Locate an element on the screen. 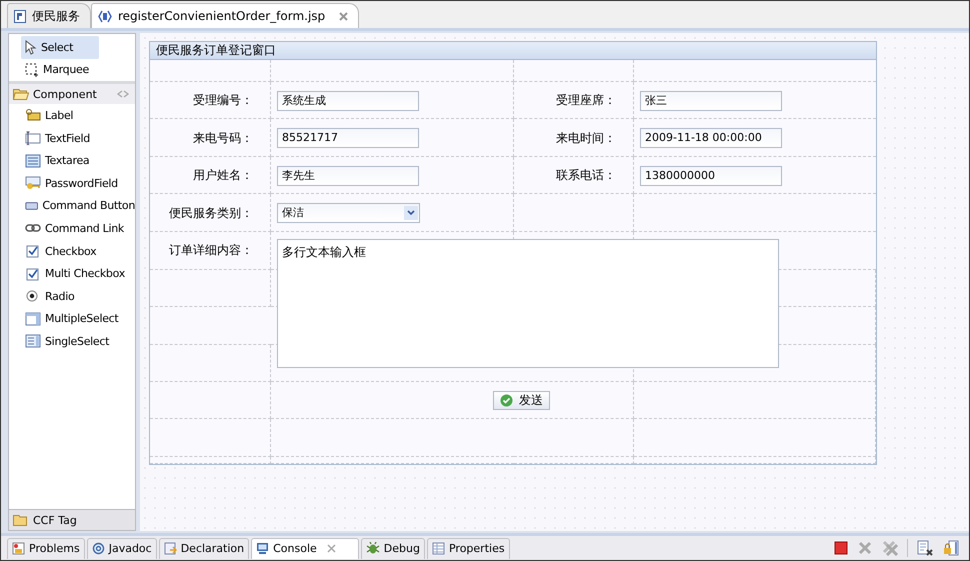  palette-item: Command Button is located at coordinates (72, 206).